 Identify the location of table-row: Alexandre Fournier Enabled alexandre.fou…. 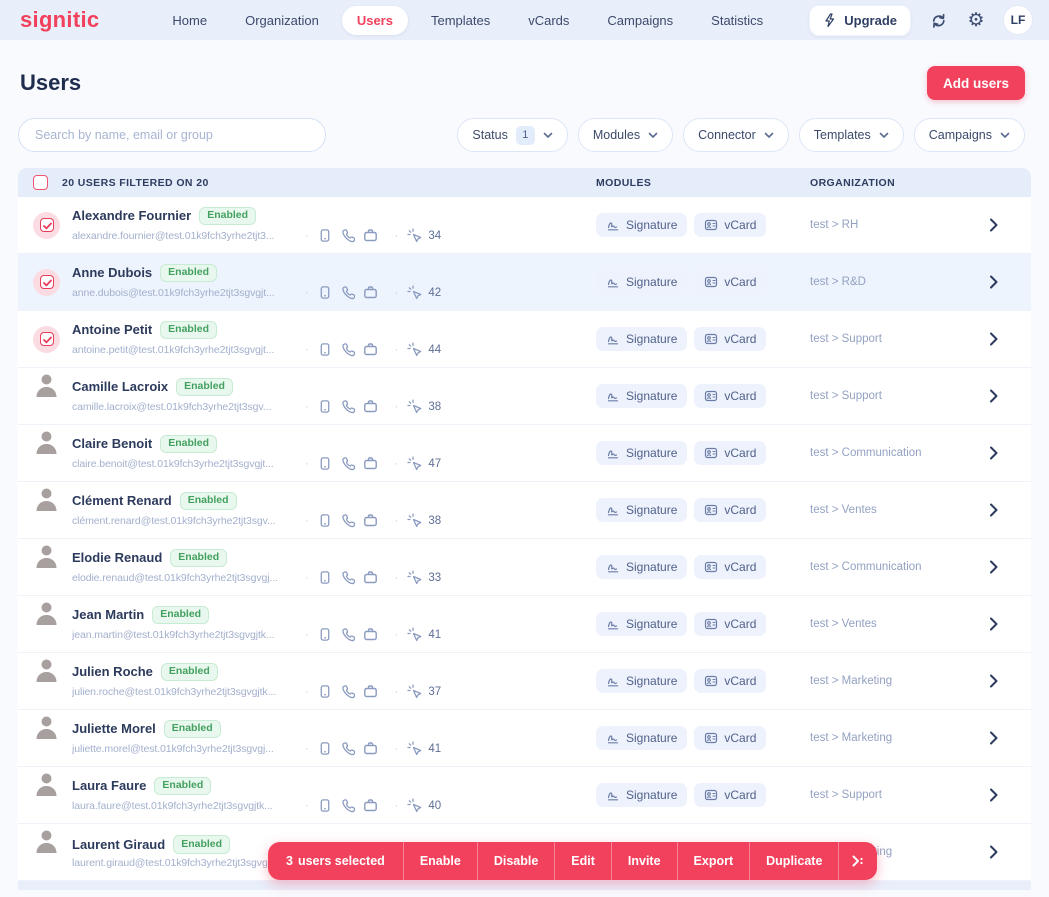
(524, 225).